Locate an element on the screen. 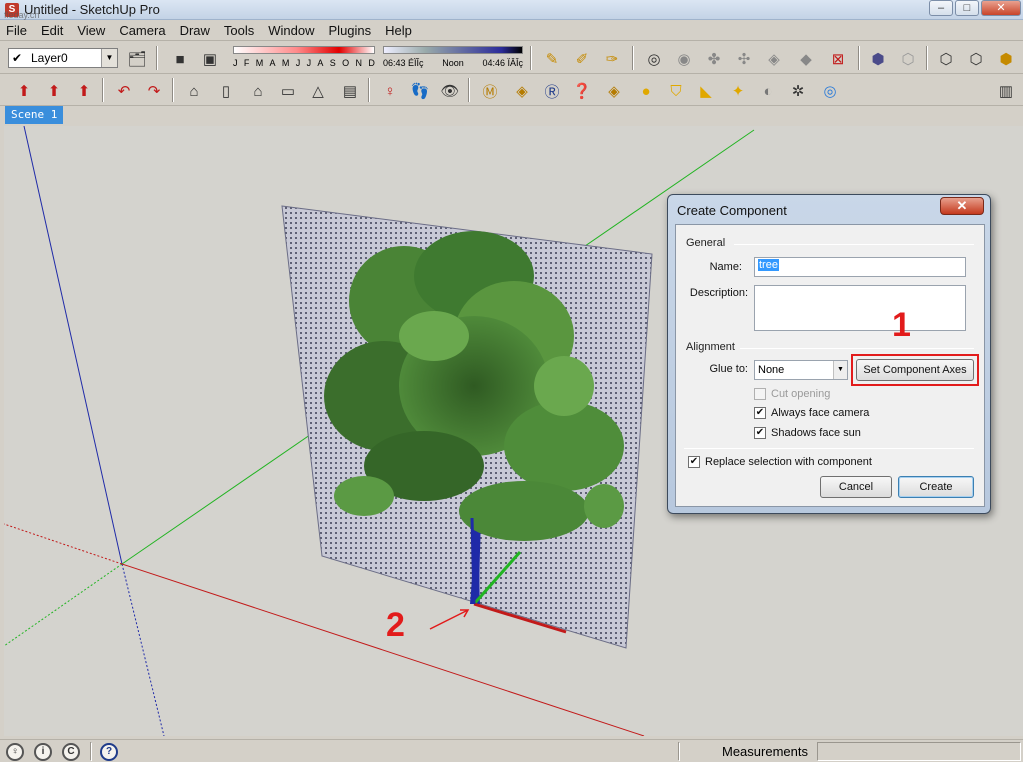  paint-tag-icon: ◈ is located at coordinates (522, 91).